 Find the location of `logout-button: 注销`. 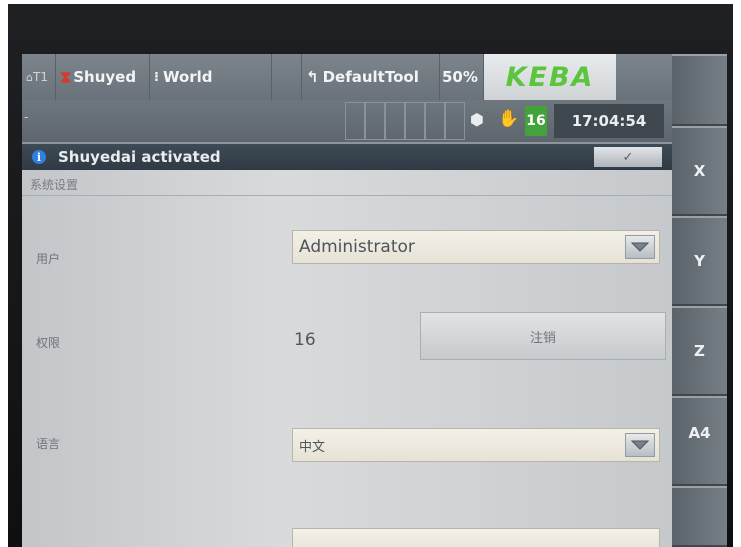

logout-button: 注销 is located at coordinates (543, 336).